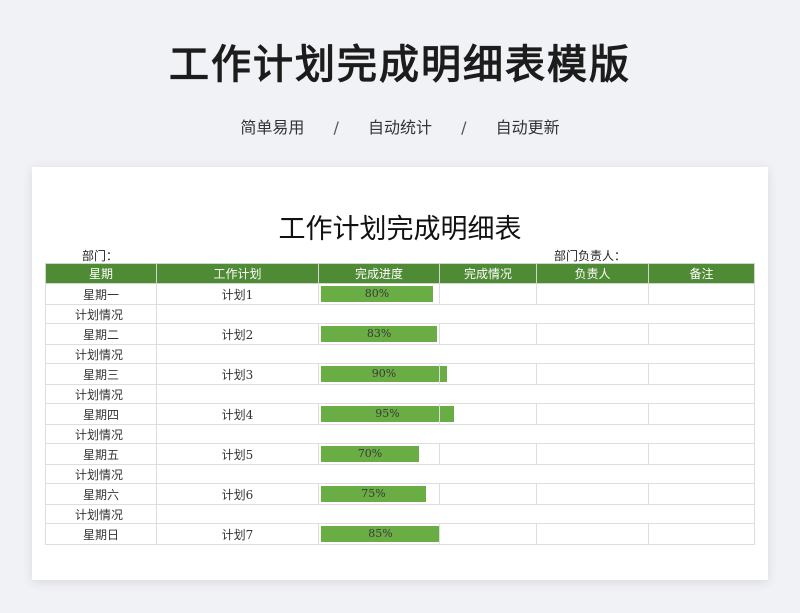  Describe the element at coordinates (237, 414) in the screenshot. I see `plan-cell: 计划4` at that location.